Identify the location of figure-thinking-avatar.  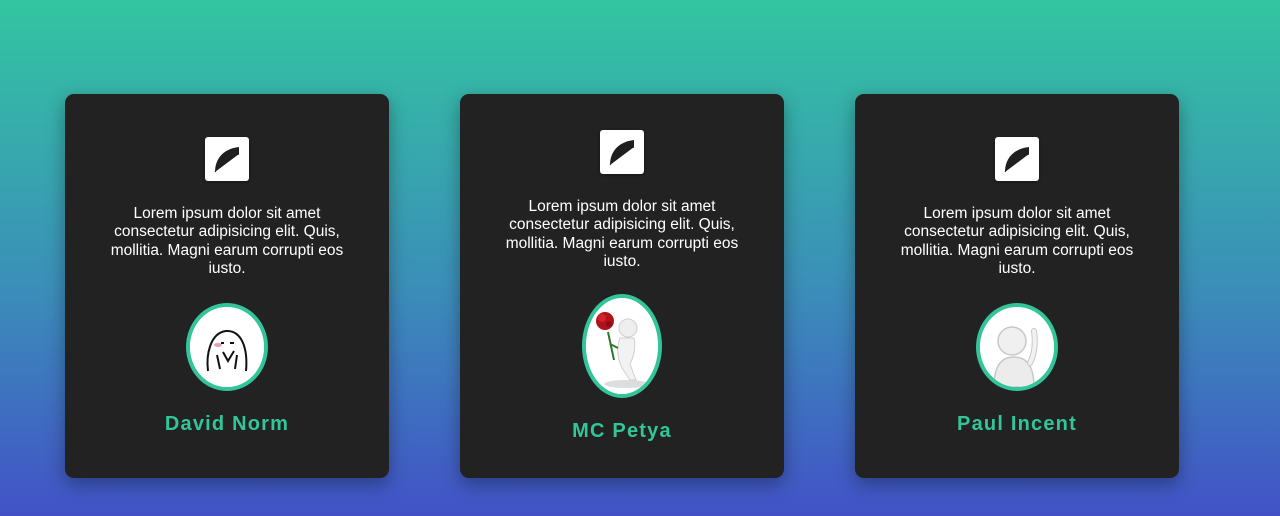
(1017, 346).